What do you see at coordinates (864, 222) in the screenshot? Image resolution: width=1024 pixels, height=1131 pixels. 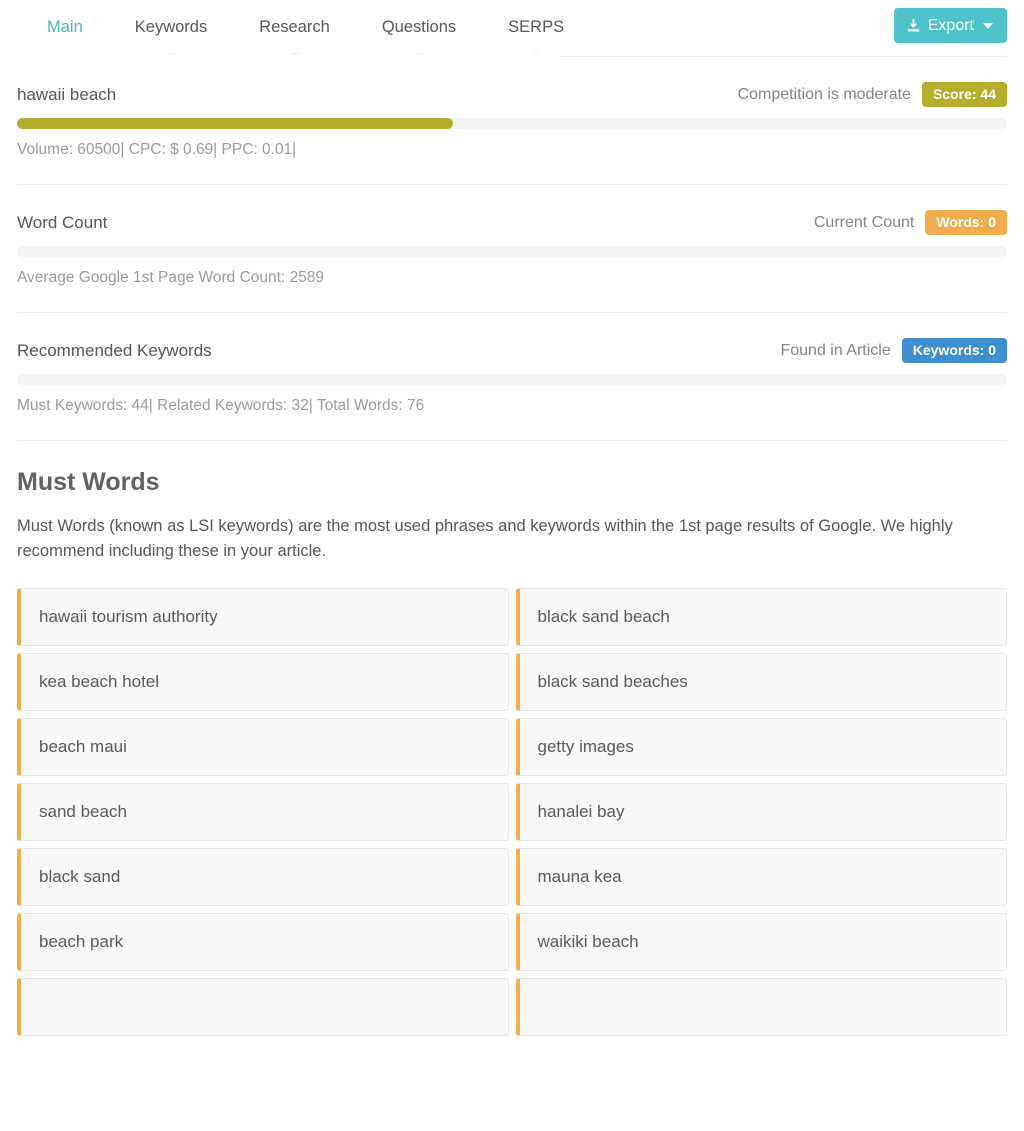 I see `word-count-status-text: Current Count` at bounding box center [864, 222].